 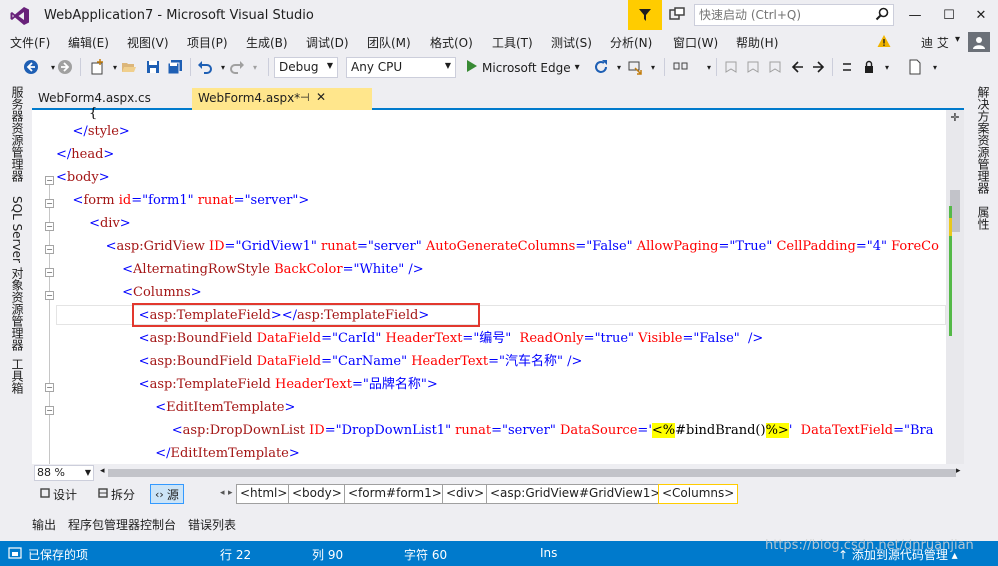 I want to click on code-line: <Columns>, so click(x=129, y=293).